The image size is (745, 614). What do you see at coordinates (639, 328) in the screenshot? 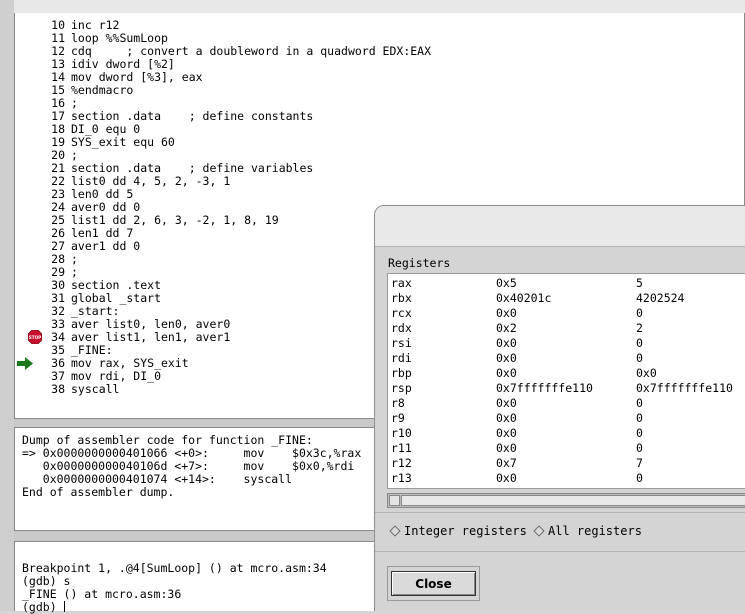
I see `register-natural-value: 2` at bounding box center [639, 328].